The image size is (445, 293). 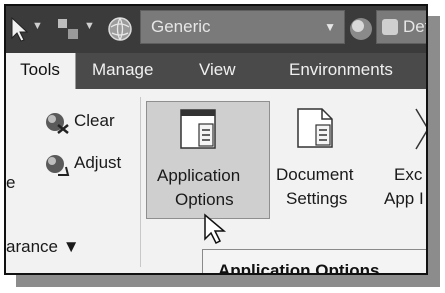 I want to click on appearance-dropdown-label: Defa, so click(x=414, y=26).